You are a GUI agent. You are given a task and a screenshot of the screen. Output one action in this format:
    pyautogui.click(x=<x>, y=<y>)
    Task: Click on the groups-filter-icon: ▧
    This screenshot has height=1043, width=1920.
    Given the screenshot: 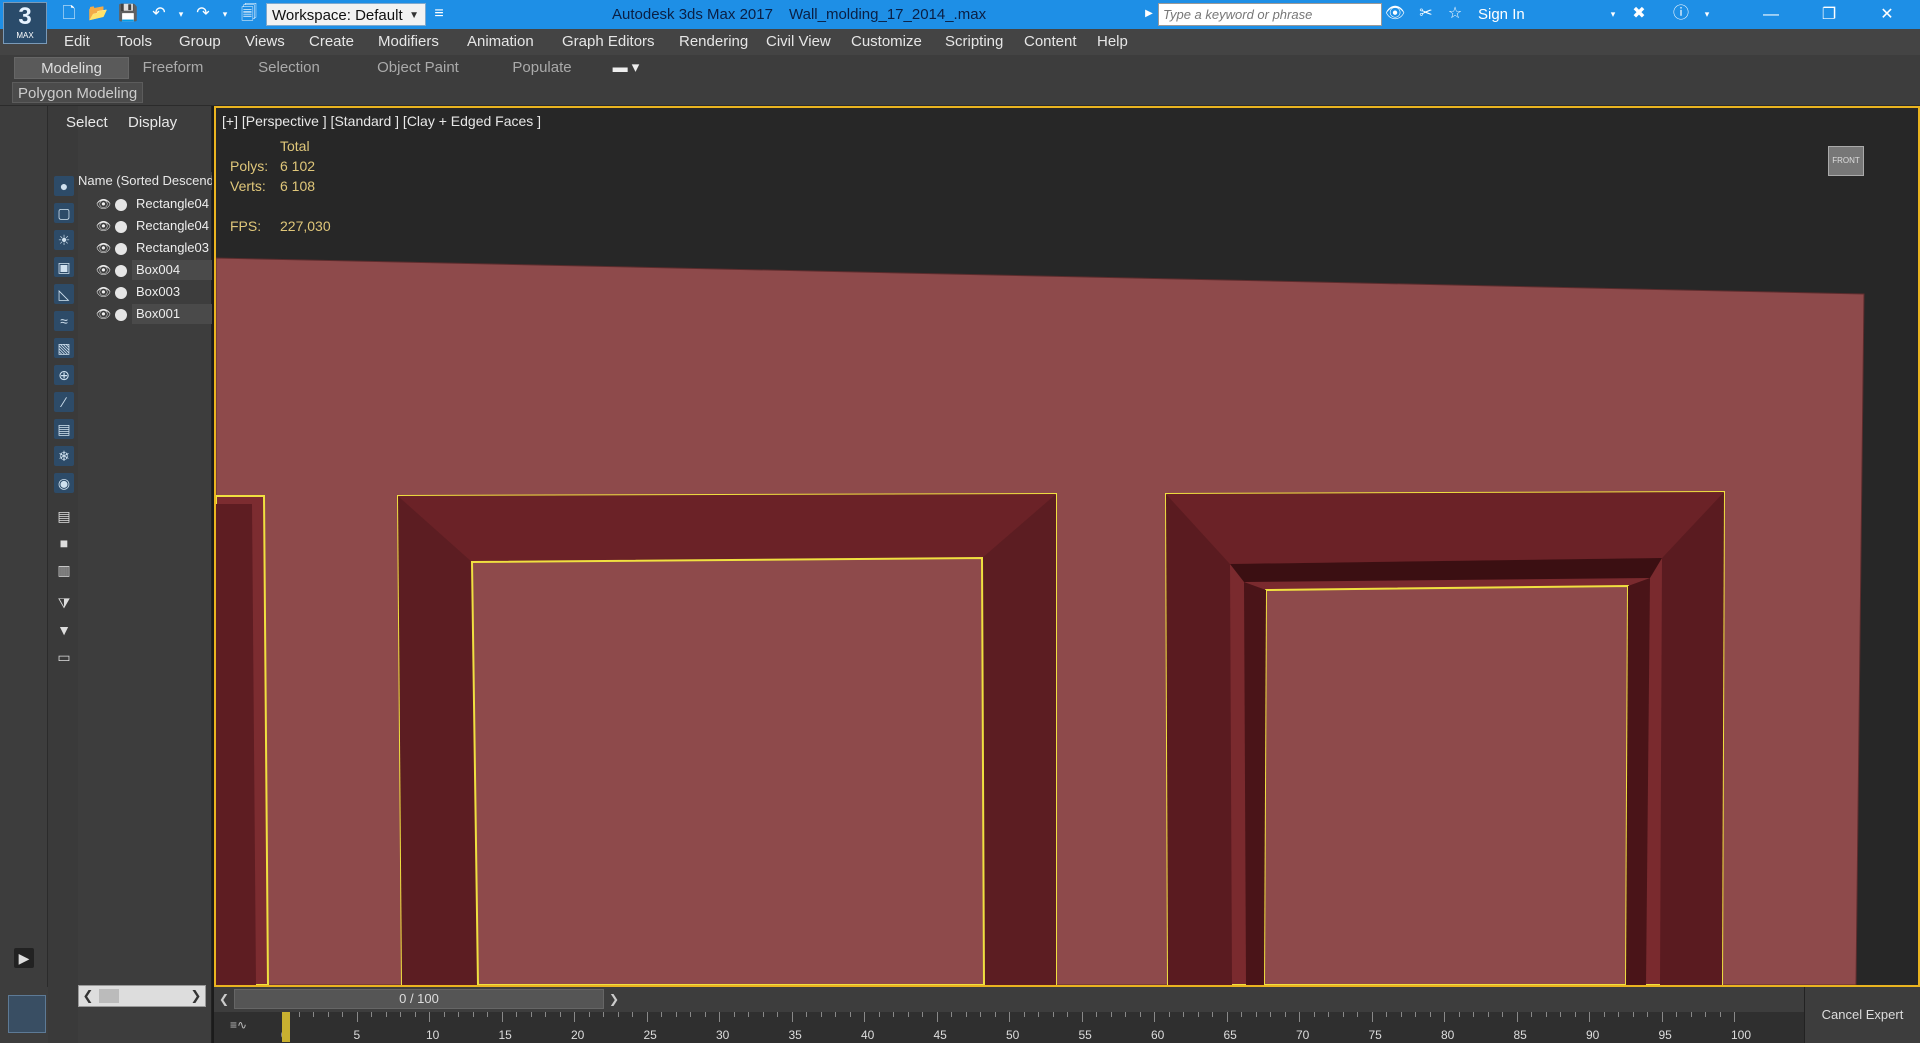 What is the action you would take?
    pyautogui.click(x=64, y=348)
    